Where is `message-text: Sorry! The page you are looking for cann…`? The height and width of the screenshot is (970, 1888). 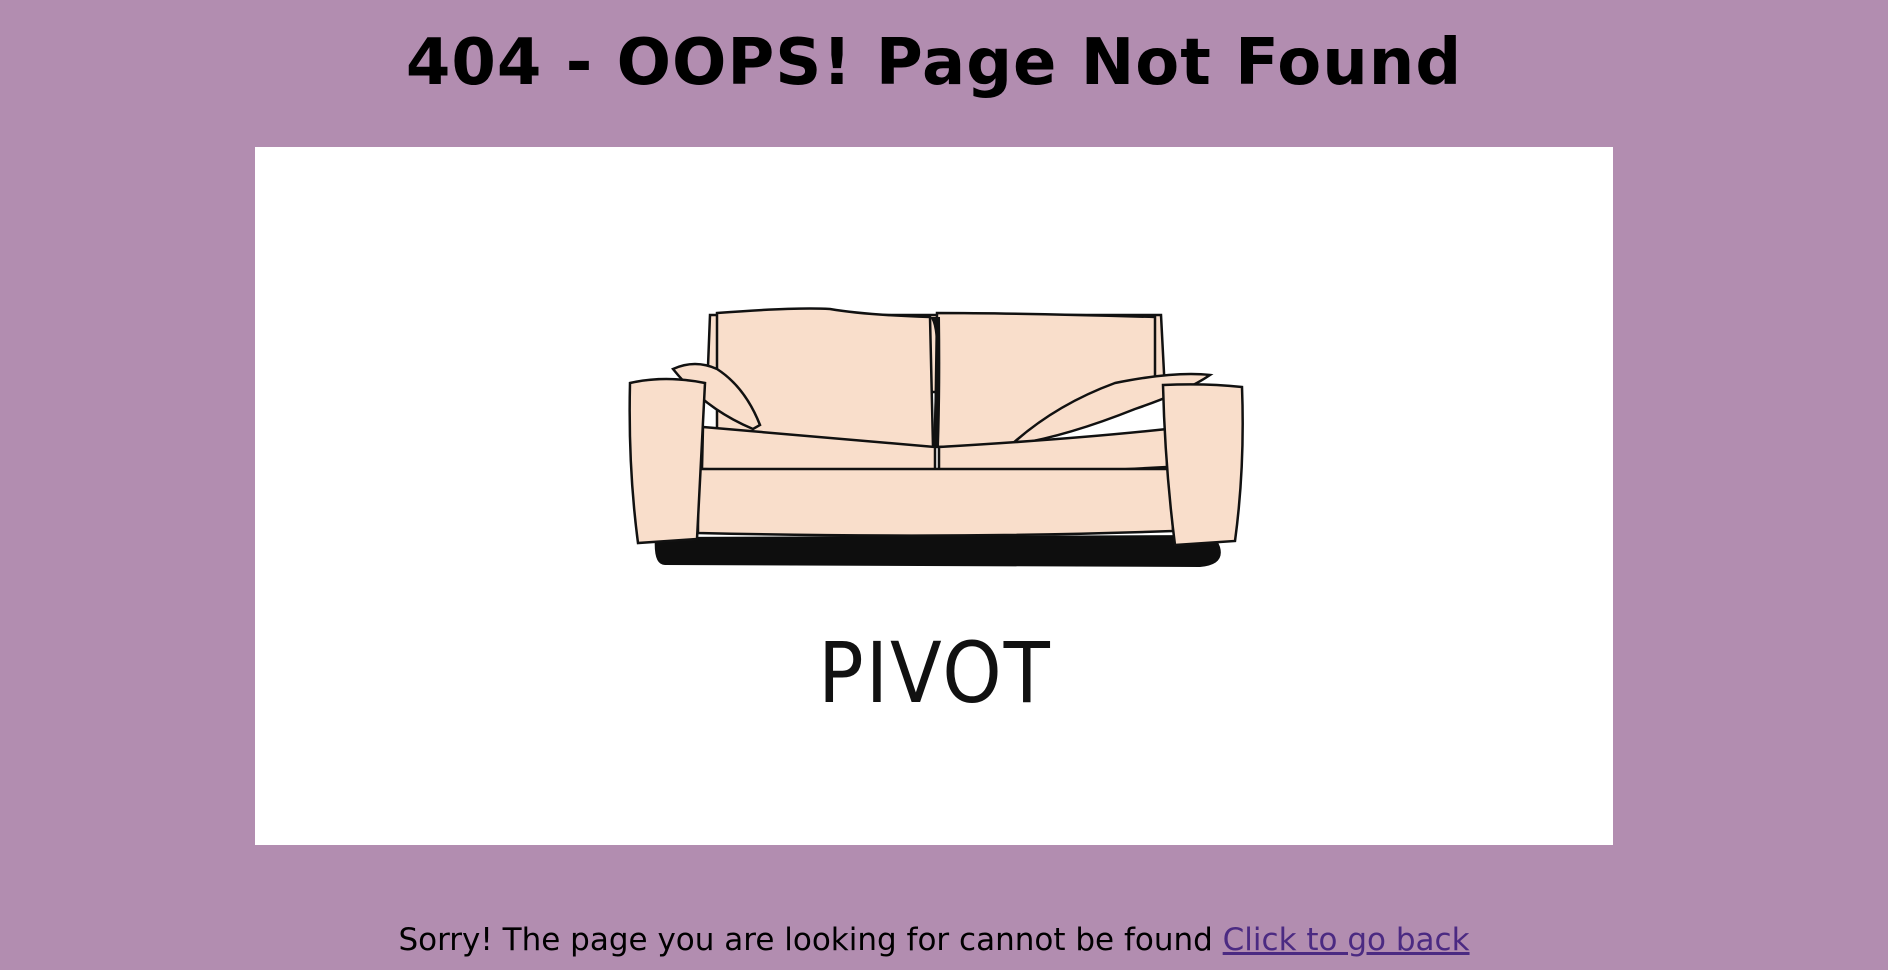
message-text: Sorry! The page you are looking for cann… is located at coordinates (805, 940).